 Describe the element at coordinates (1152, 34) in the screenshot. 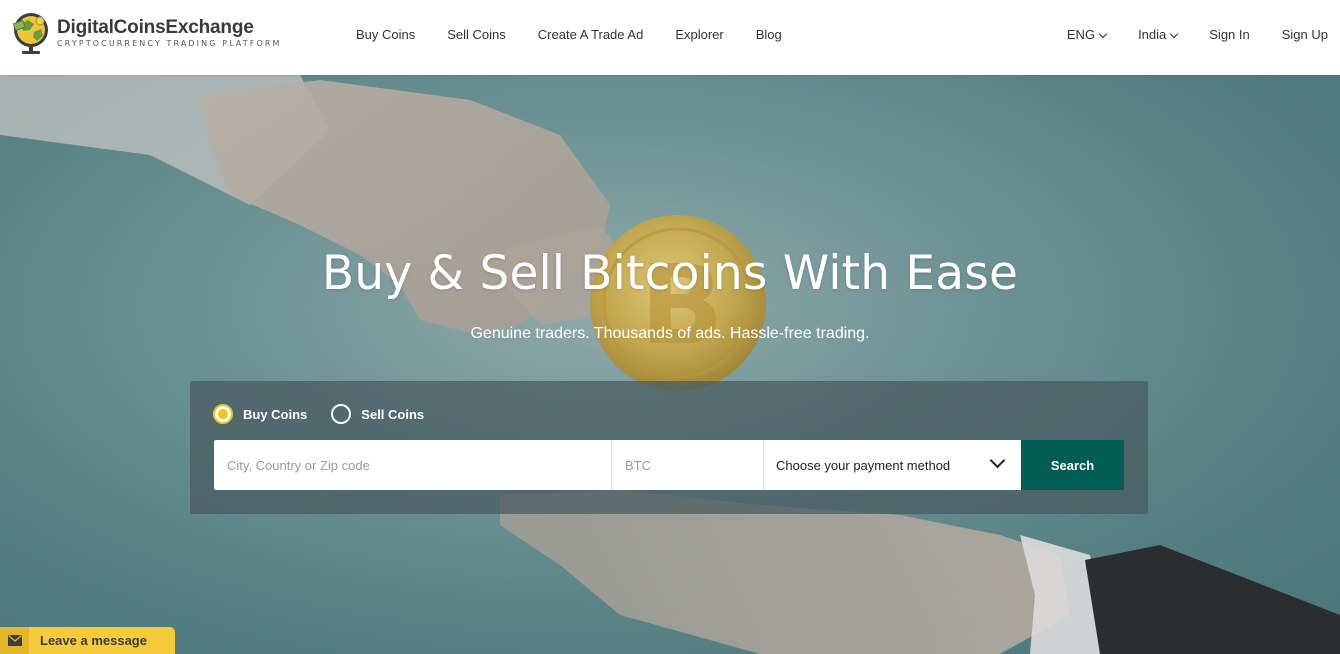

I see `country-label: India` at that location.